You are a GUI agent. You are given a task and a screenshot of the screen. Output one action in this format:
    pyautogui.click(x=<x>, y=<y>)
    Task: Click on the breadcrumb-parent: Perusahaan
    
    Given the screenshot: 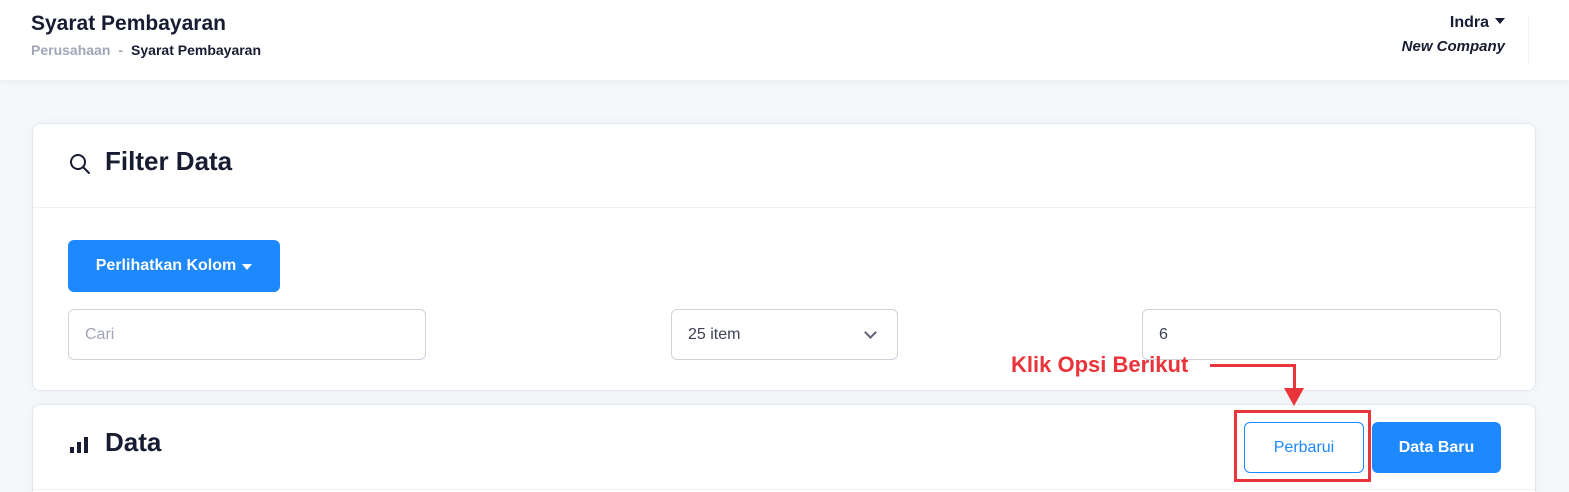 What is the action you would take?
    pyautogui.click(x=70, y=50)
    